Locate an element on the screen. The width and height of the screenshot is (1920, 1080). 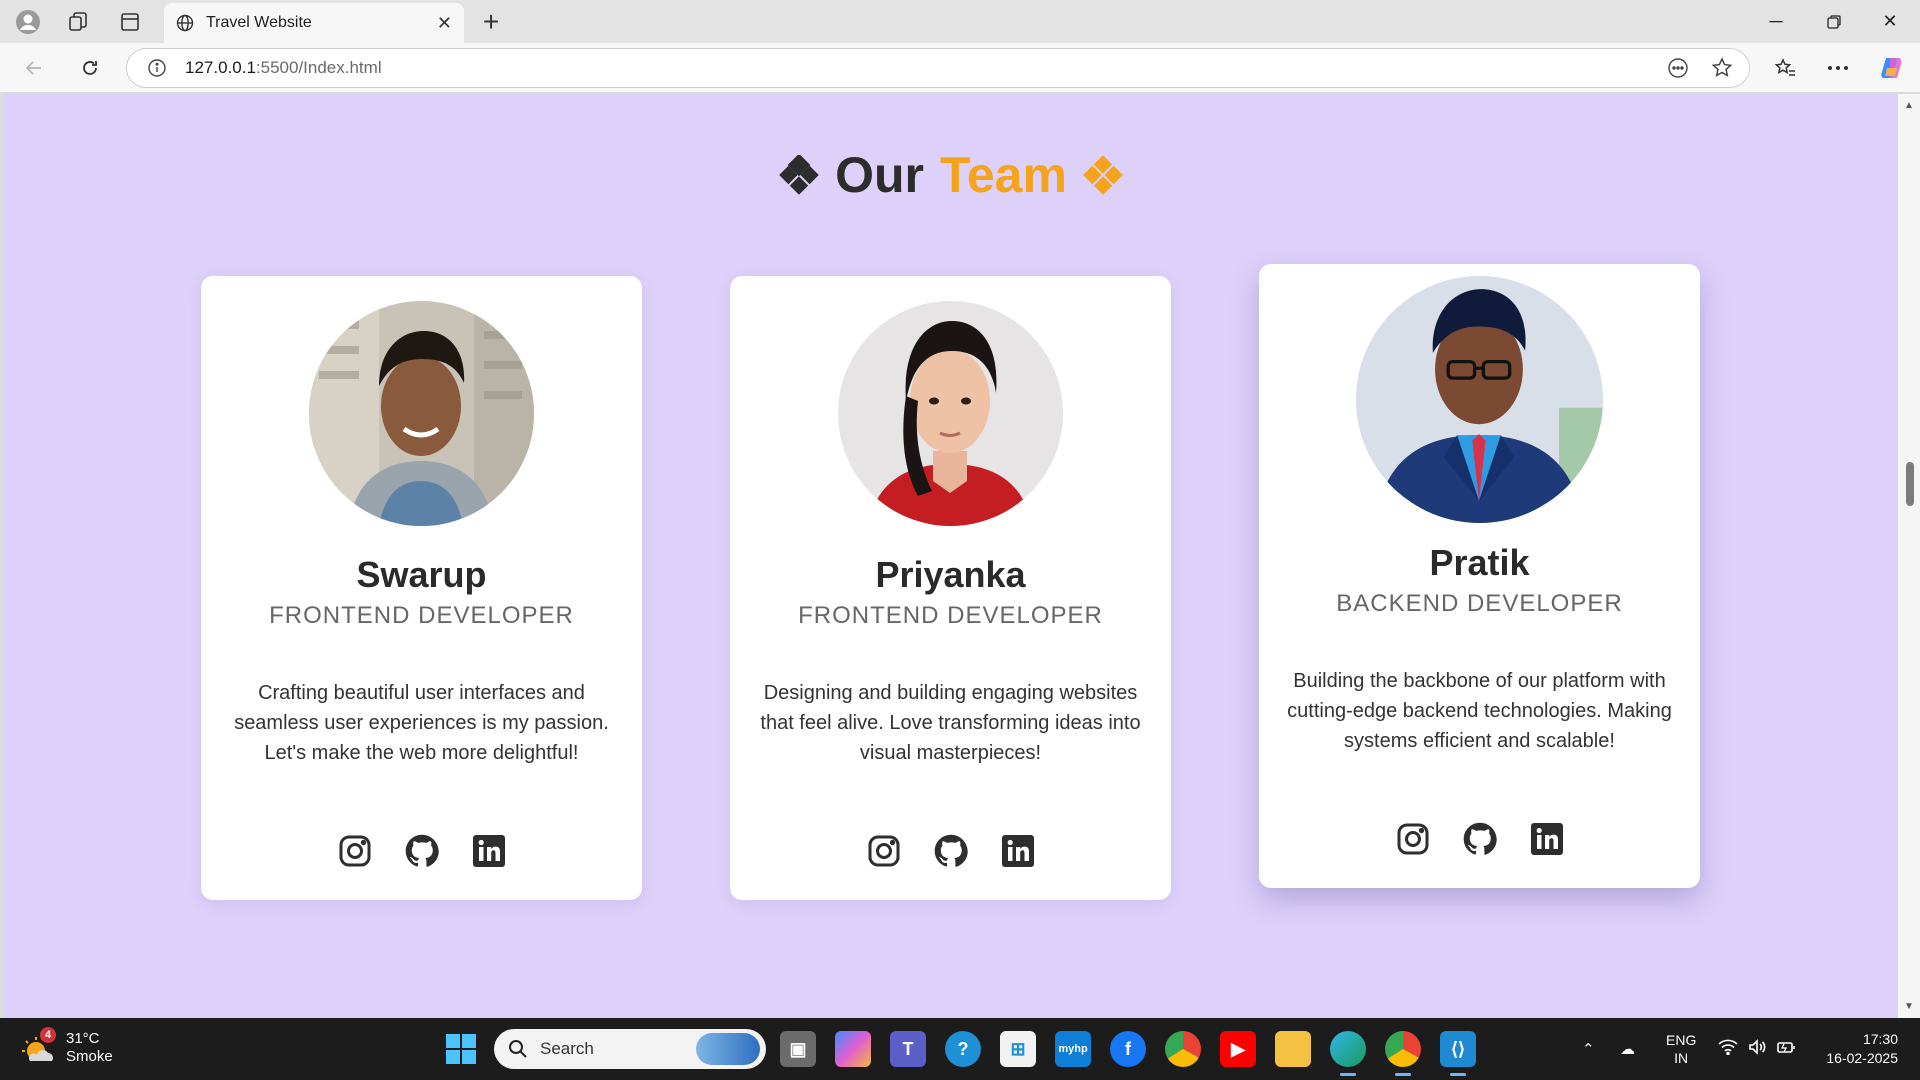
clock-time: 17:30 is located at coordinates (1880, 1039).